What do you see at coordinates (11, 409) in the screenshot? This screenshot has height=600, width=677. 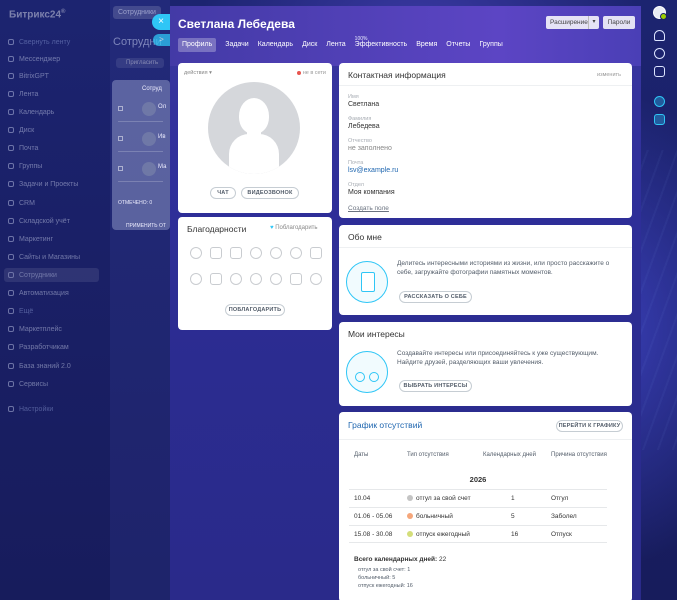 I see `settings-icon` at bounding box center [11, 409].